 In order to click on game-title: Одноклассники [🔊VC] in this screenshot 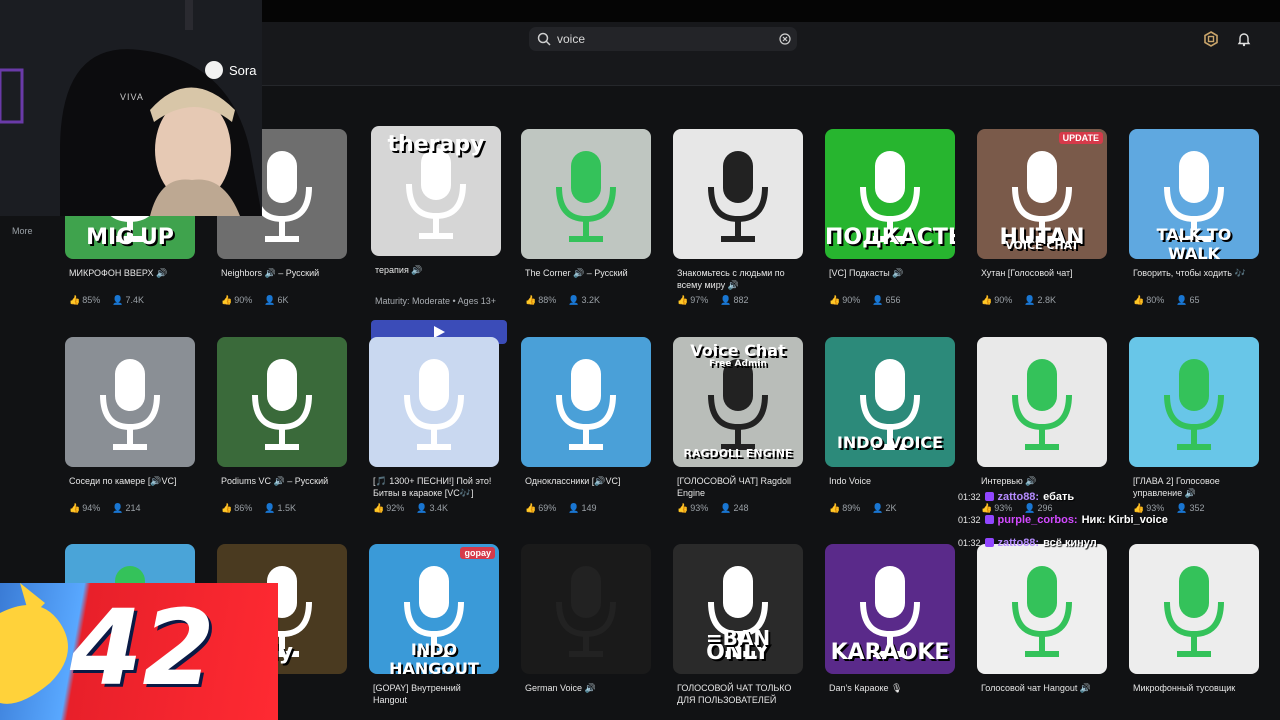, I will do `click(587, 481)`.